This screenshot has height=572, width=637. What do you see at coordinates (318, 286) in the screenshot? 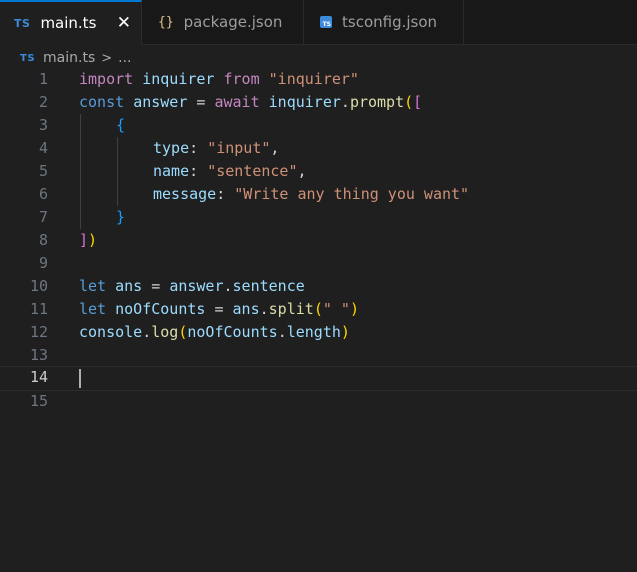
I see `code-line: 10 let ans = answer.sentence` at bounding box center [318, 286].